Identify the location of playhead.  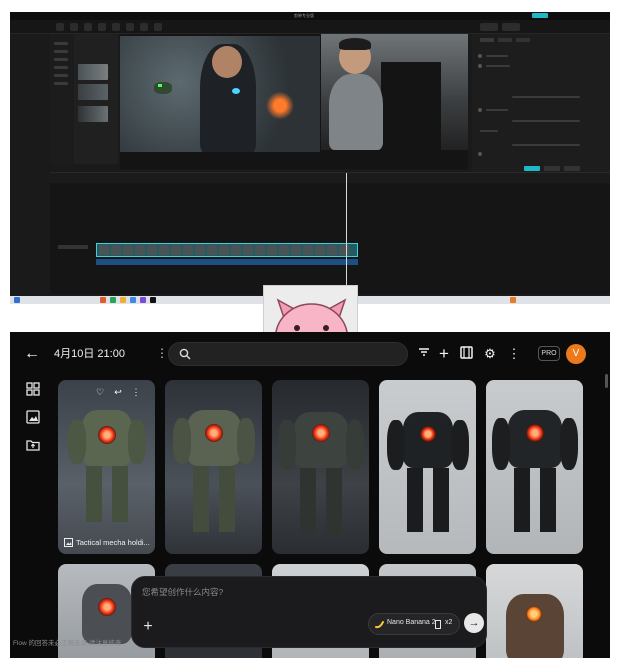
(346, 234).